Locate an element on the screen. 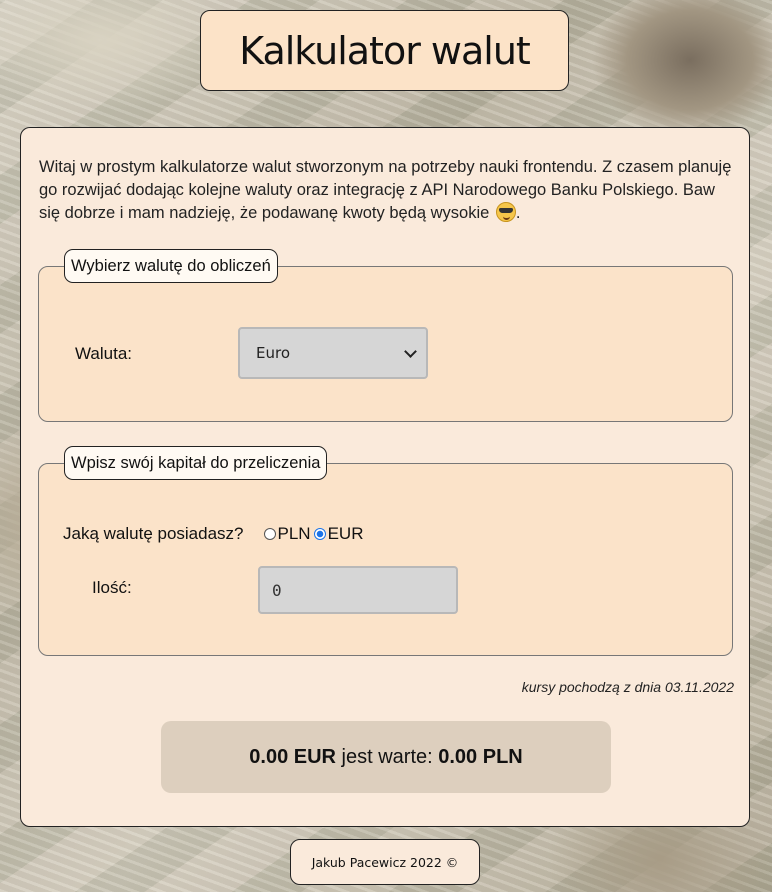  owned-currency-row: Jaką walutę posiadasz? PLN EUR is located at coordinates (213, 534).